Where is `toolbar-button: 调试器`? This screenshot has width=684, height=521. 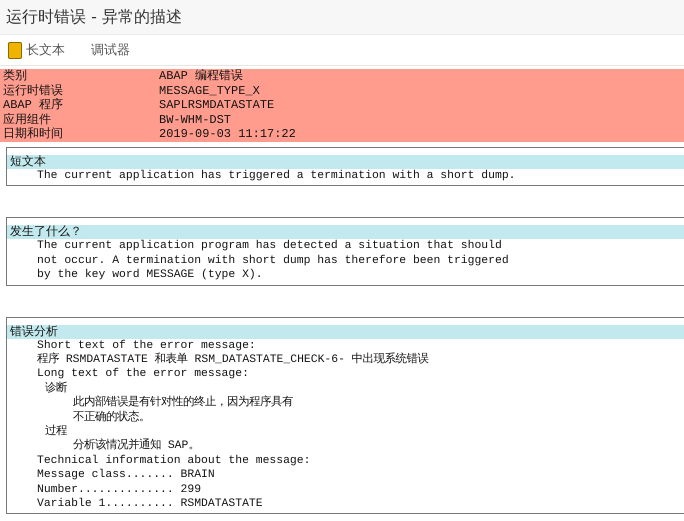
toolbar-button: 调试器 is located at coordinates (110, 50).